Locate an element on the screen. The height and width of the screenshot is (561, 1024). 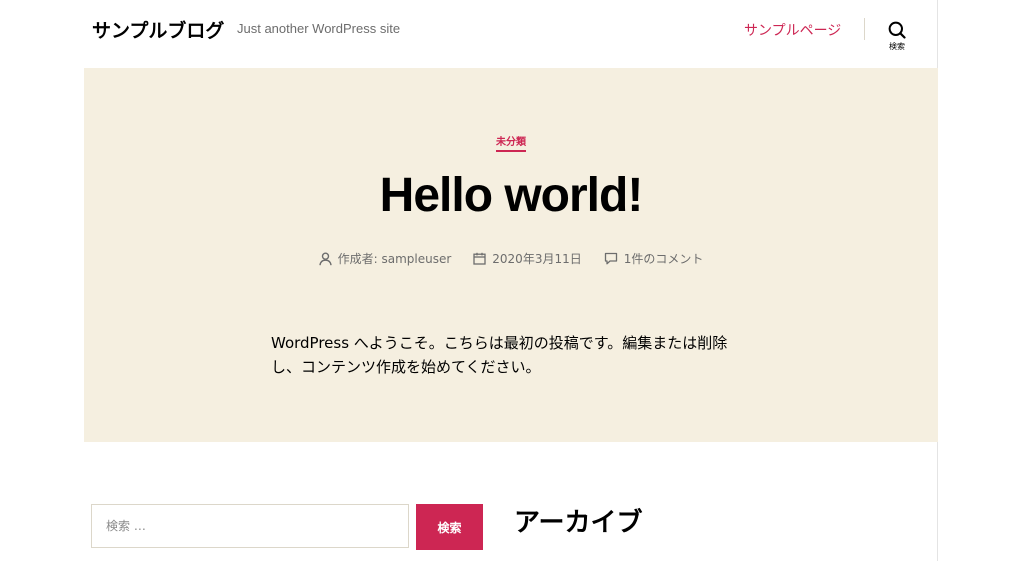
site-description: Just another WordPress site is located at coordinates (319, 28).